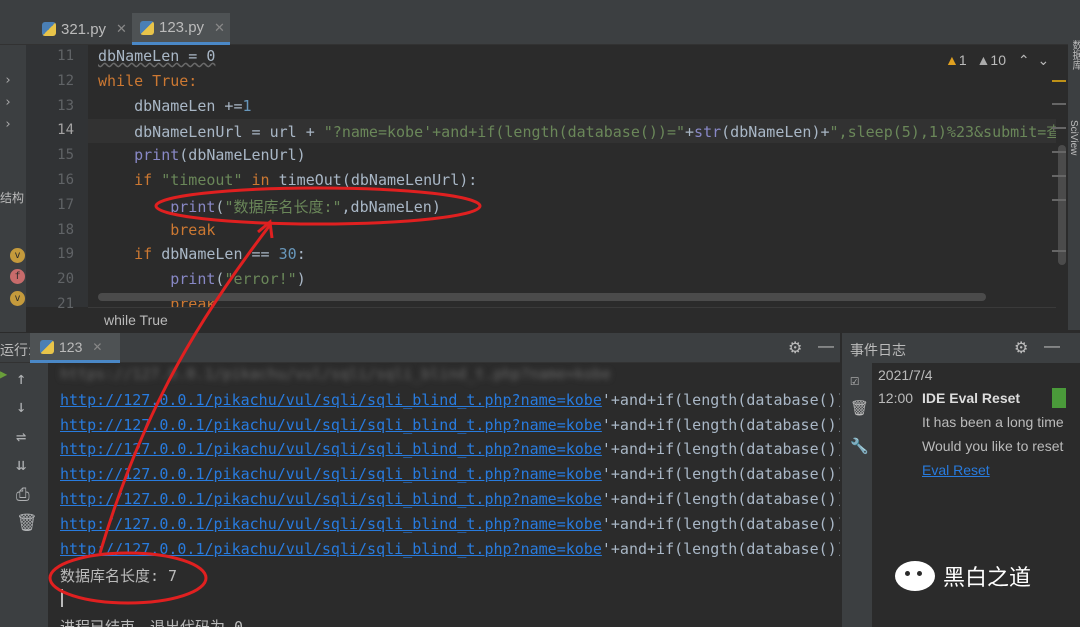  What do you see at coordinates (21, 379) in the screenshot?
I see `arrow-up-icon: ↑` at bounding box center [21, 379].